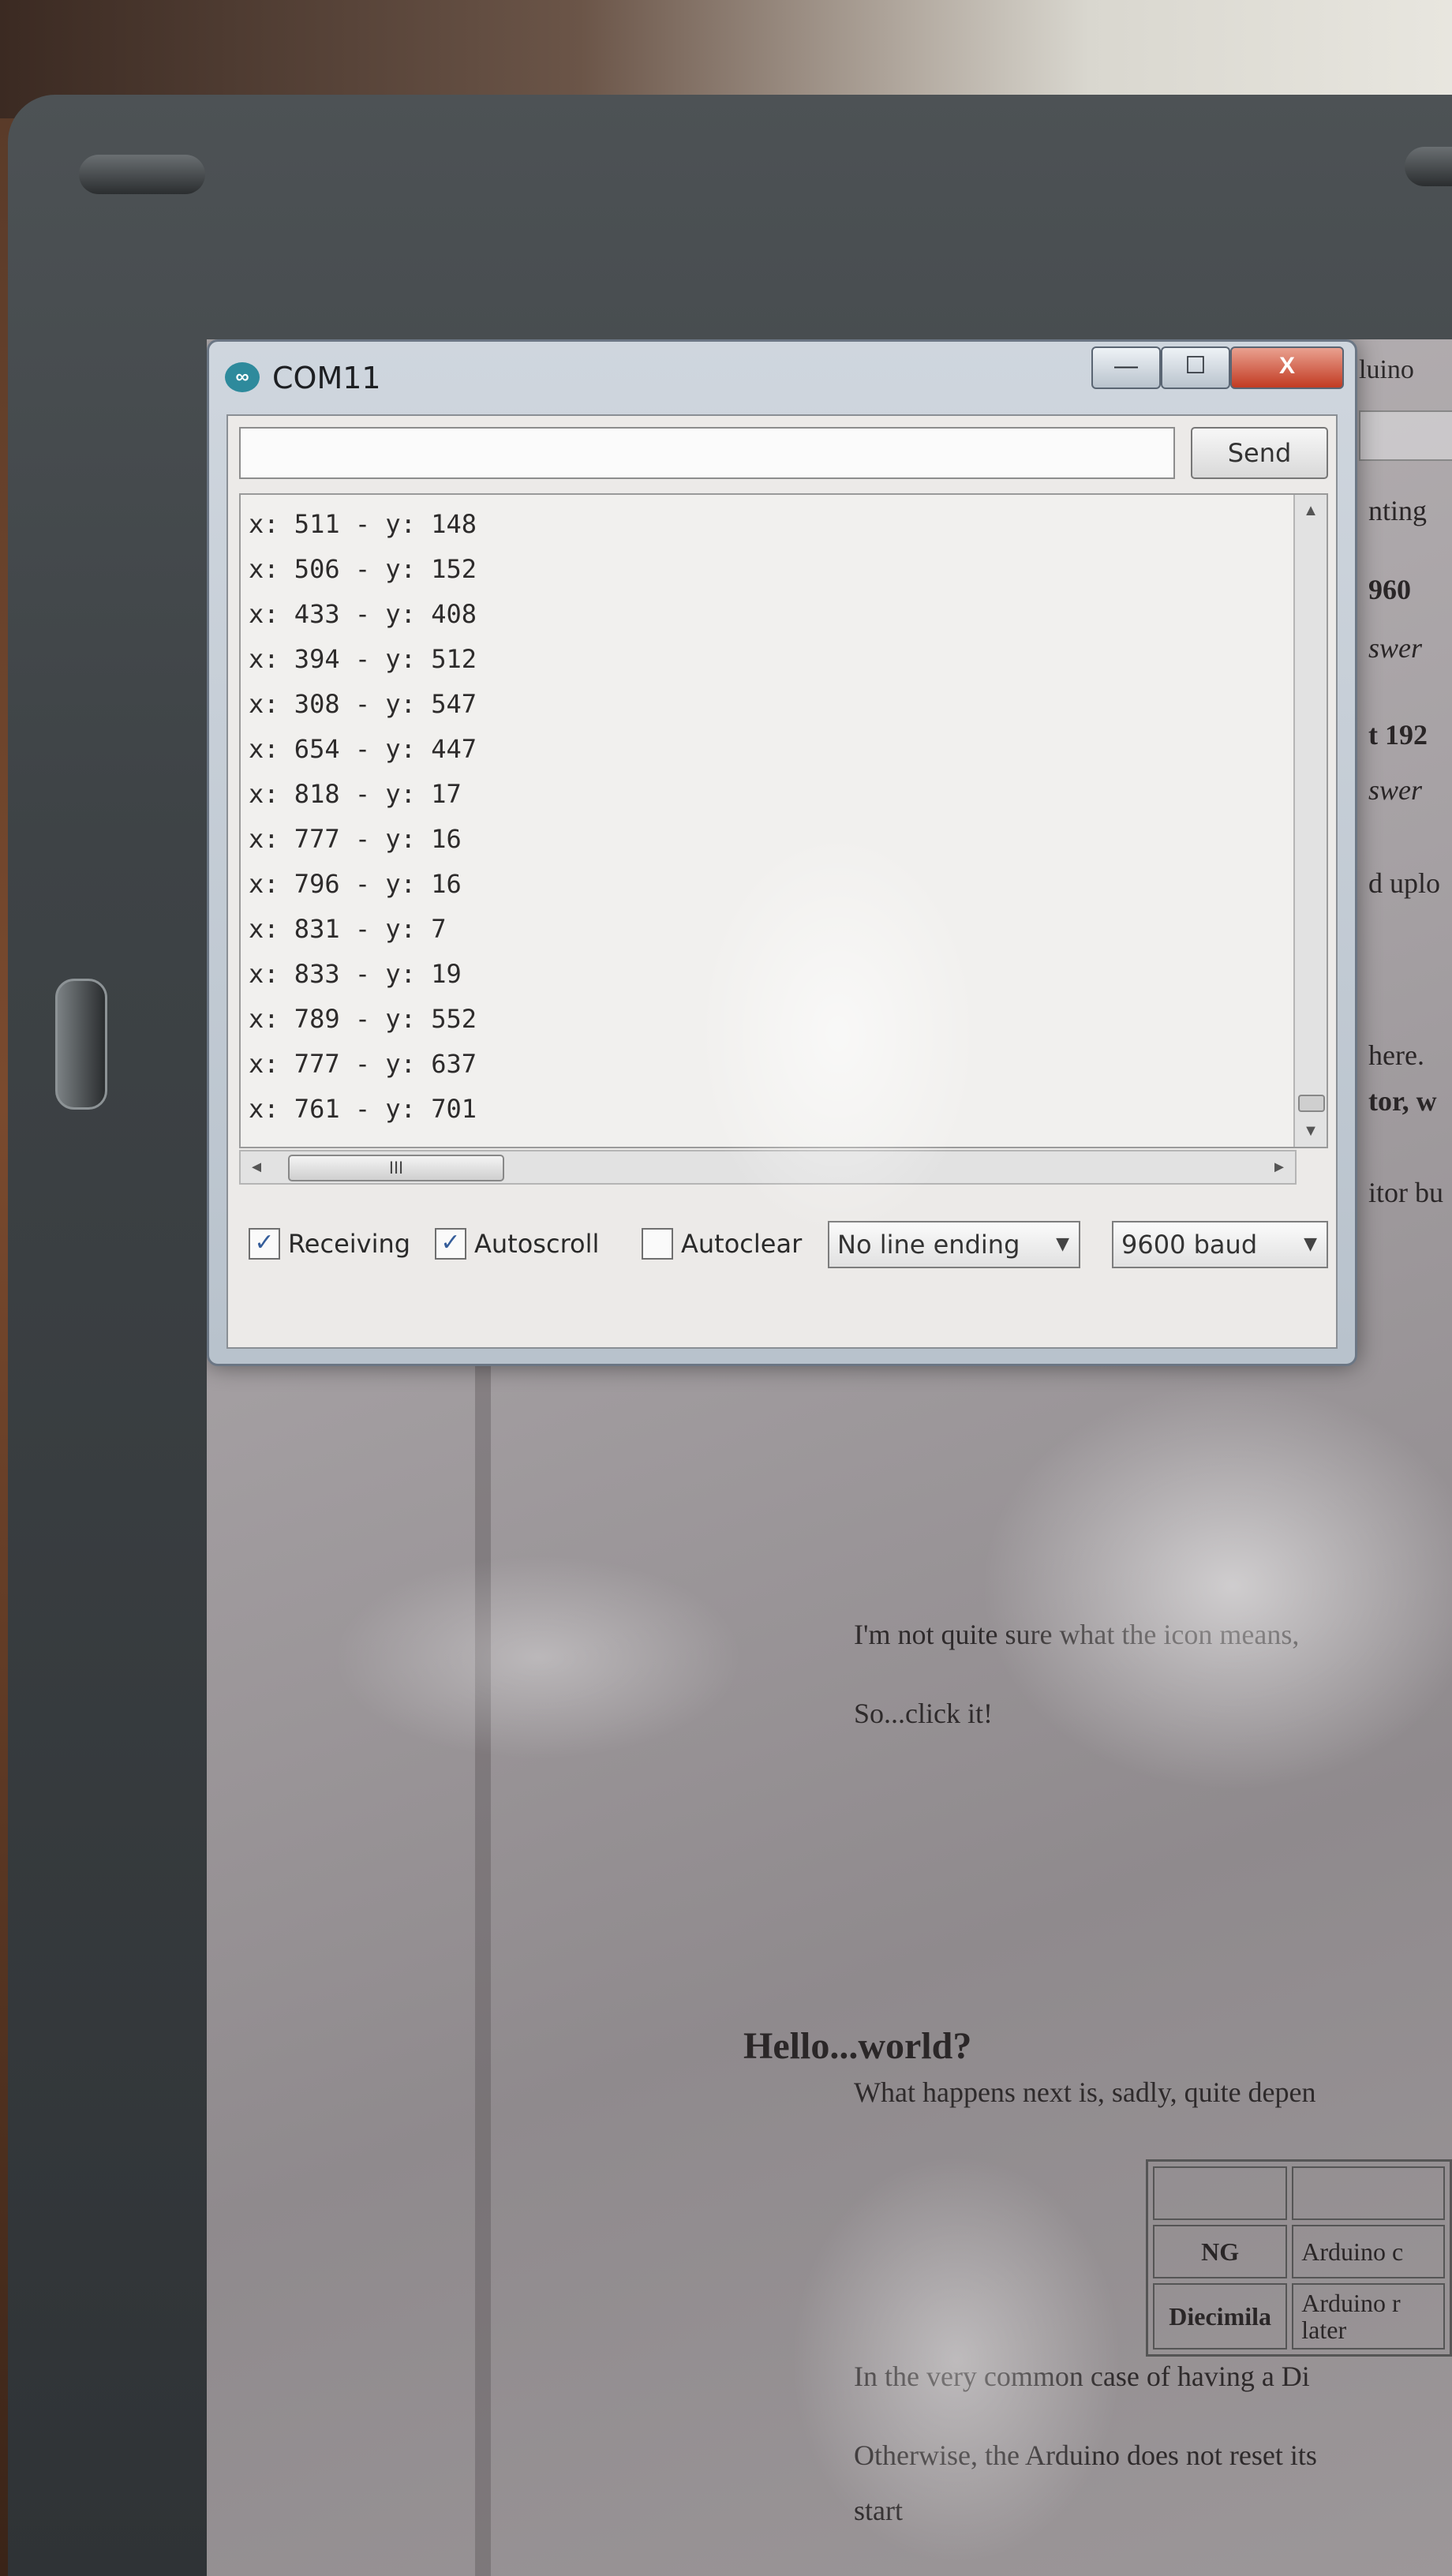 The width and height of the screenshot is (1452, 2576). What do you see at coordinates (326, 378) in the screenshot?
I see `window-title: COM11` at bounding box center [326, 378].